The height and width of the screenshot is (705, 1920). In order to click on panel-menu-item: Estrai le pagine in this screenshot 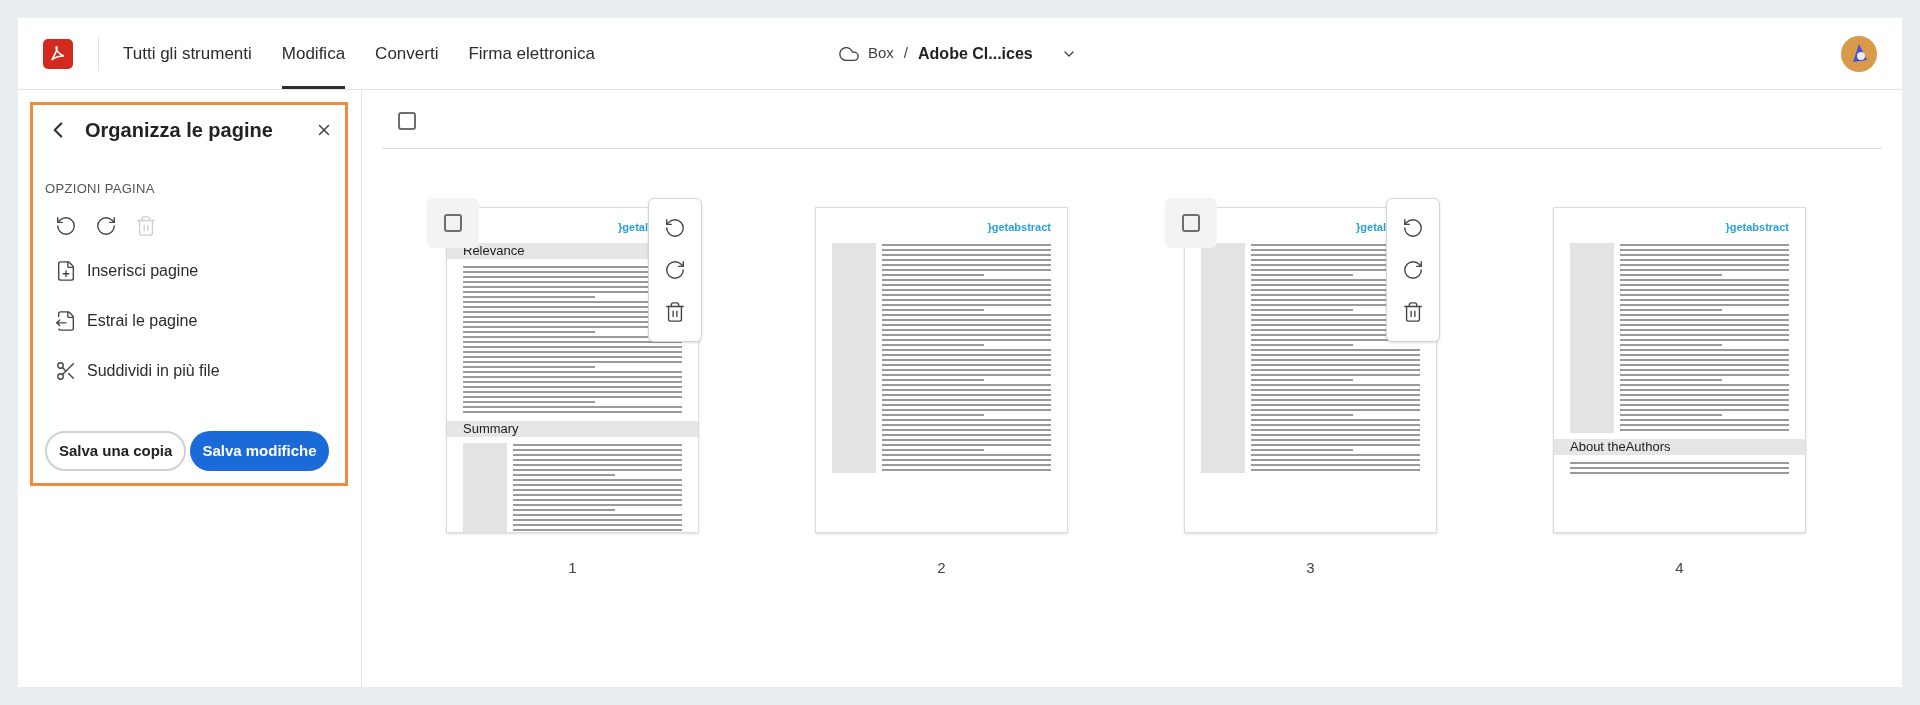, I will do `click(194, 320)`.